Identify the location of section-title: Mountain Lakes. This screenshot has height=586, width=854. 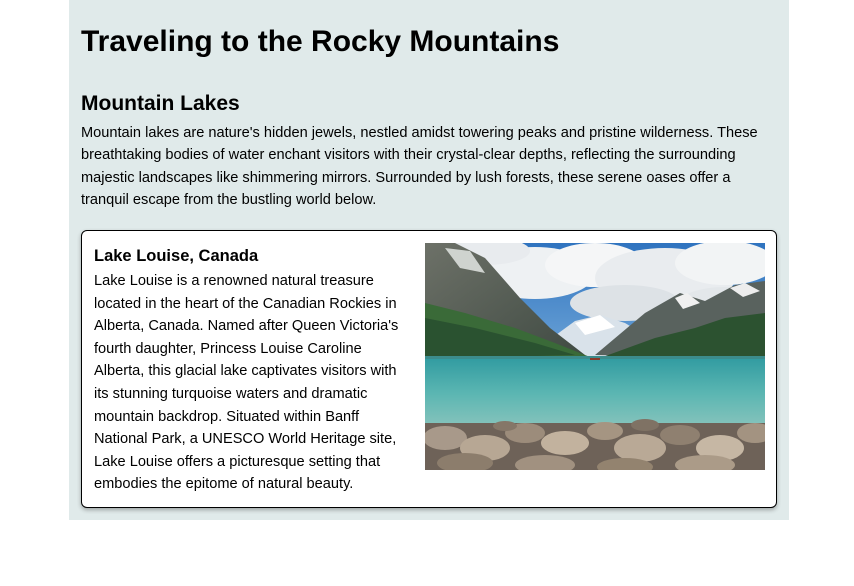
(160, 103).